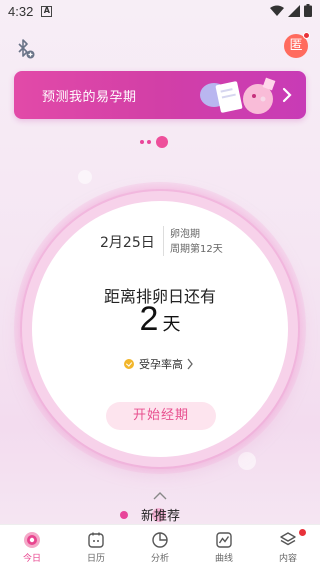  Describe the element at coordinates (127, 243) in the screenshot. I see `current-date: 2月25日` at that location.